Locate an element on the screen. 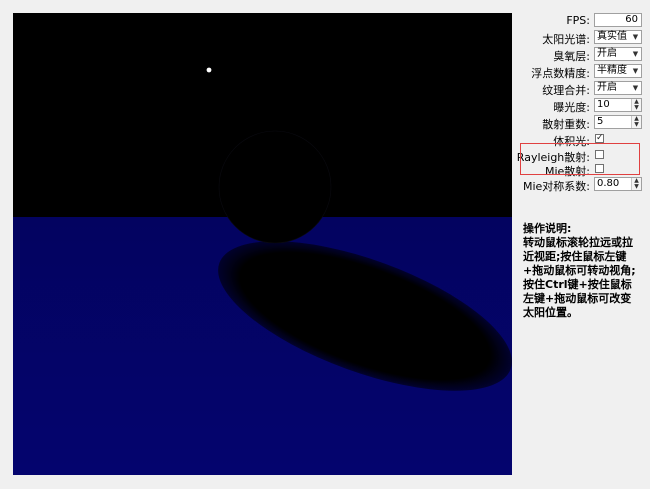 The height and width of the screenshot is (489, 650). texture-merge-value: 开启 is located at coordinates (607, 87).